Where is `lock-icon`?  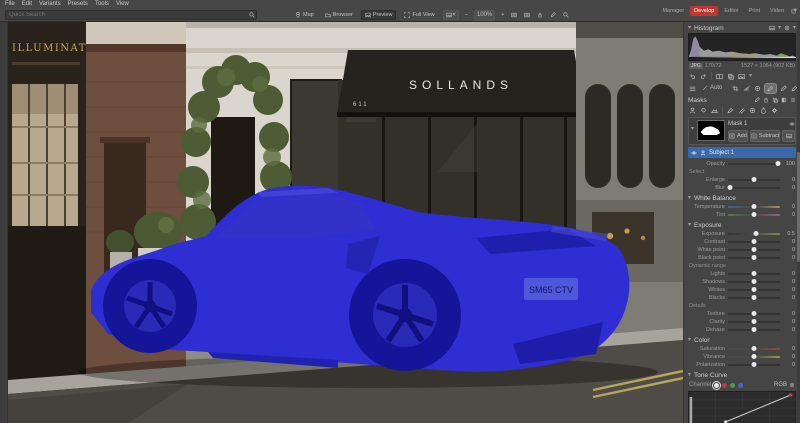 lock-icon is located at coordinates (540, 15).